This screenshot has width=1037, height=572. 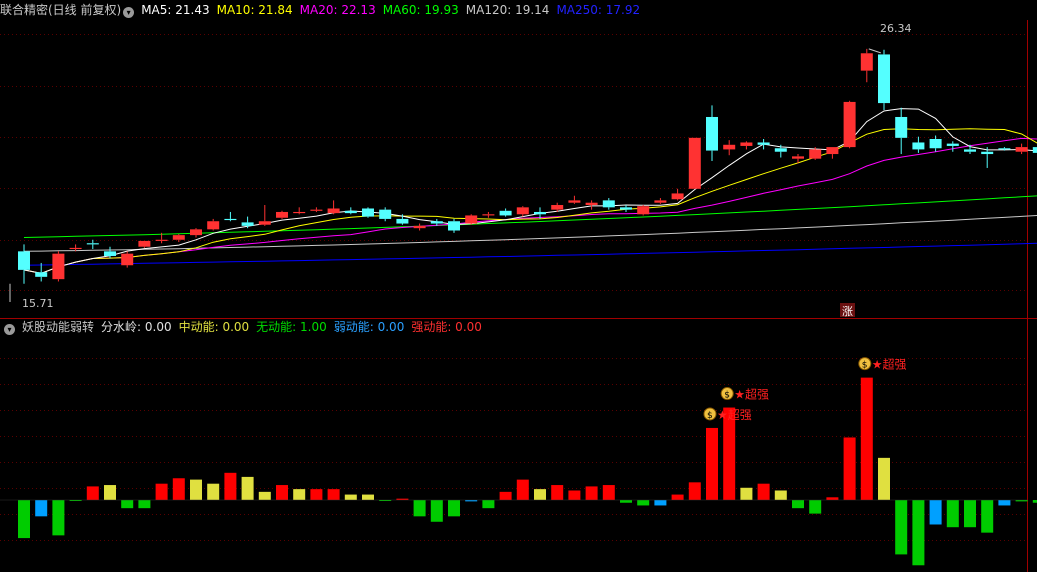 I want to click on high-marker-line, so click(x=874, y=51).